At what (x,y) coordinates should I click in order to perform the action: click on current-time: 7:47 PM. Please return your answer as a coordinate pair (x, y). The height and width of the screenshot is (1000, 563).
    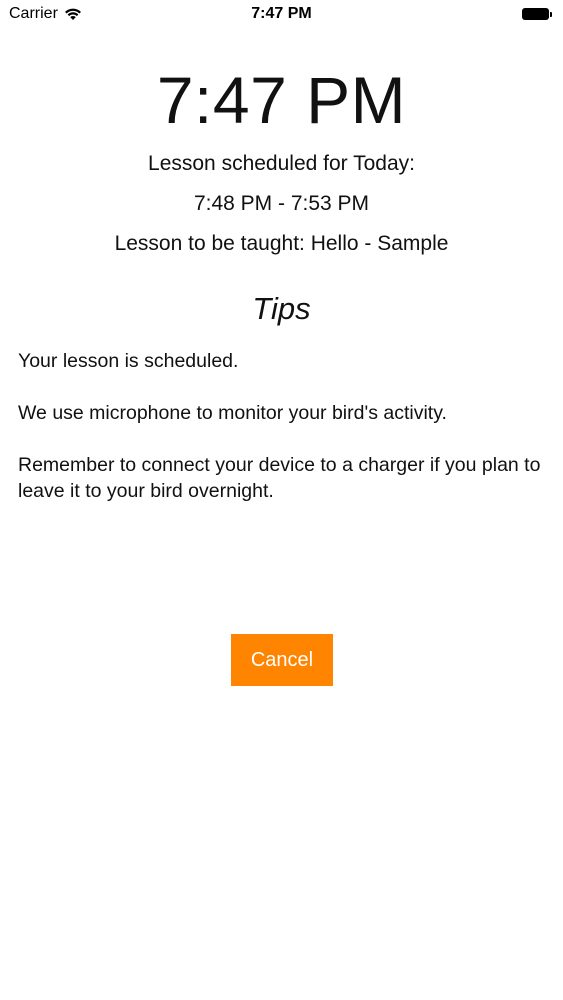
    Looking at the image, I should click on (281, 100).